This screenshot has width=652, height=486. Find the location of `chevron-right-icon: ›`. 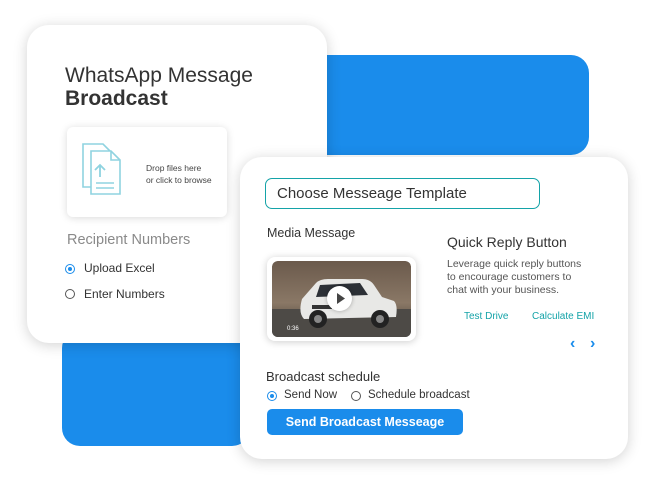

chevron-right-icon: › is located at coordinates (592, 344).